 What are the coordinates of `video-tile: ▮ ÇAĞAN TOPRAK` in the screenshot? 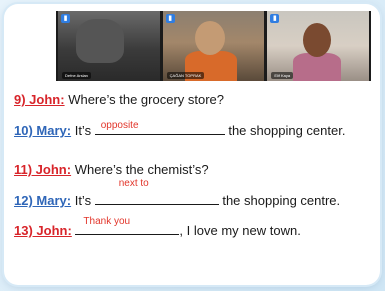 It's located at (213, 46).